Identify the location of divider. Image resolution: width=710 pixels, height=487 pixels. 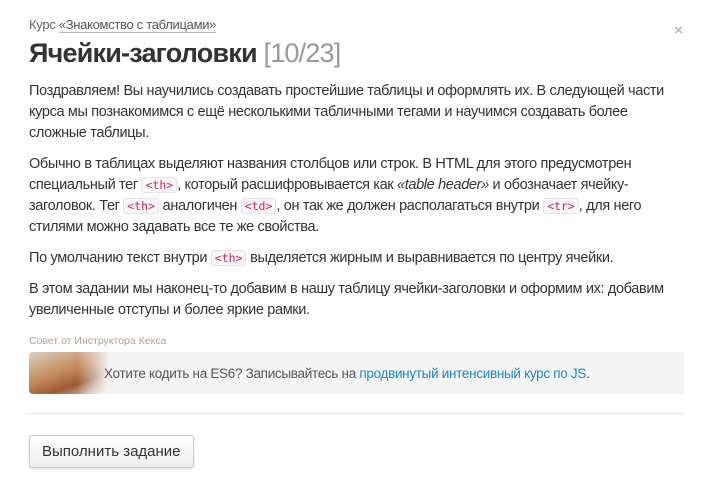
(356, 413).